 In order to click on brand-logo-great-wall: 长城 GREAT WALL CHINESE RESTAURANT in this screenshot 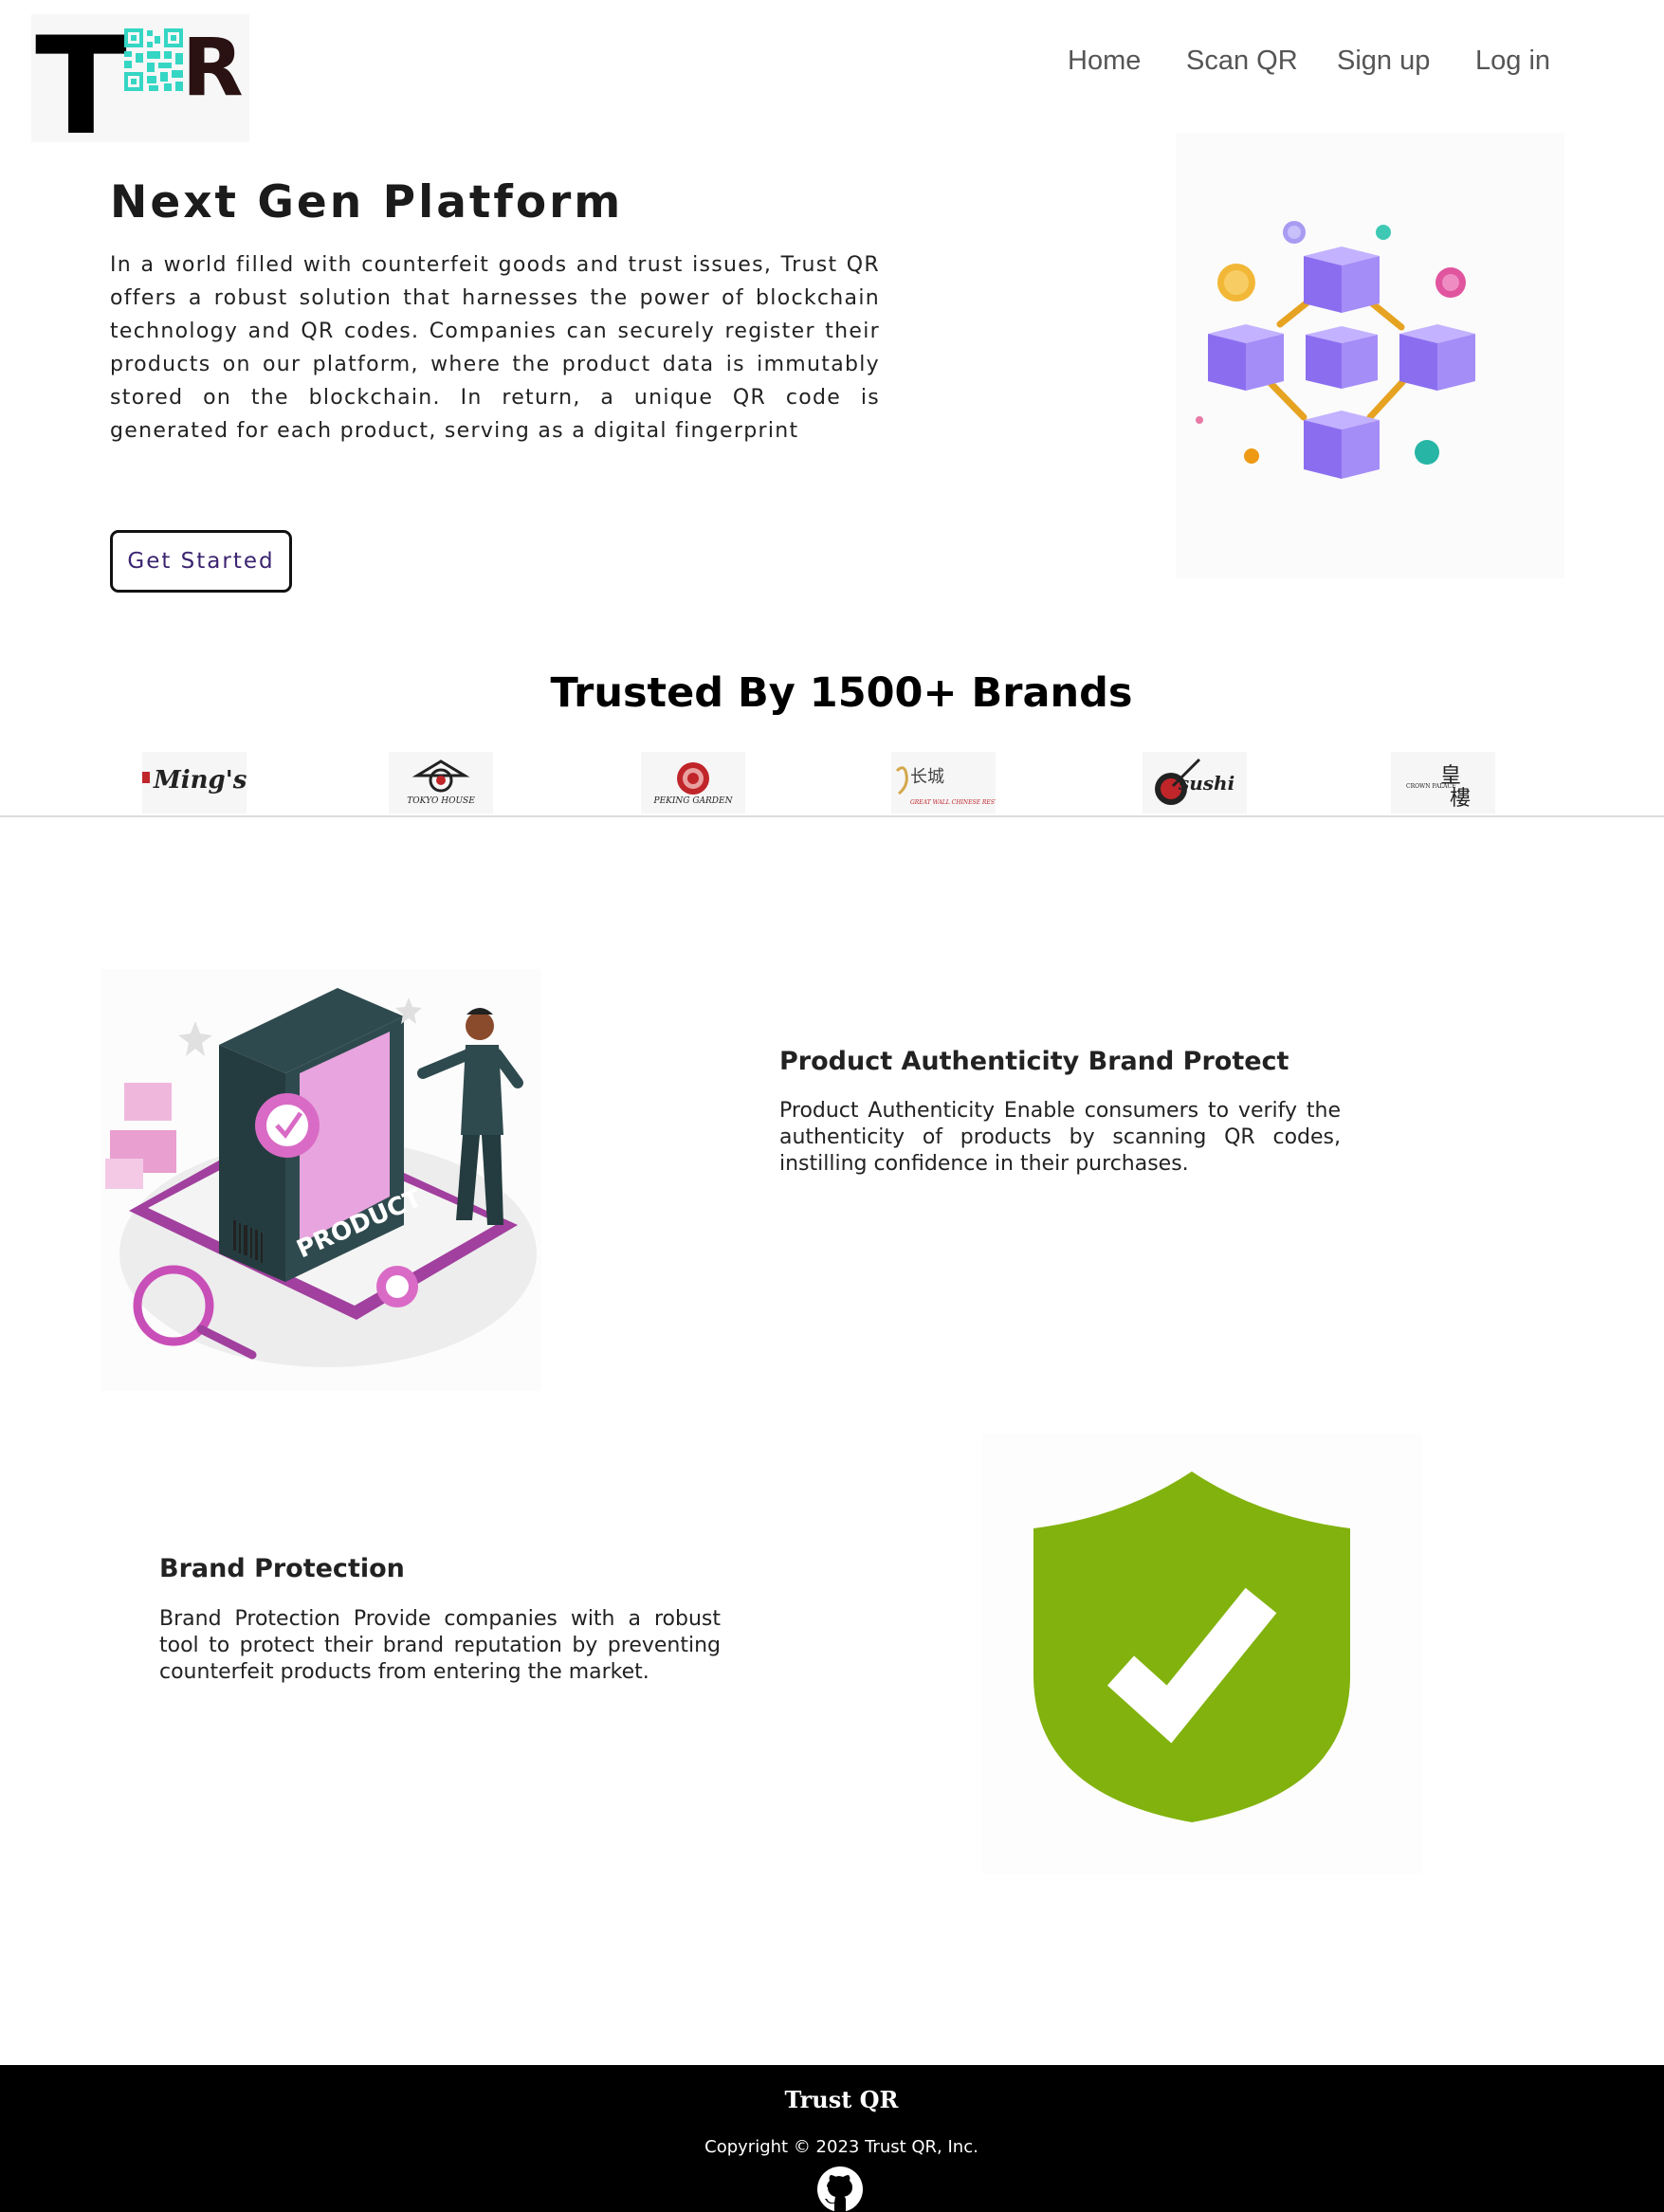, I will do `click(943, 783)`.